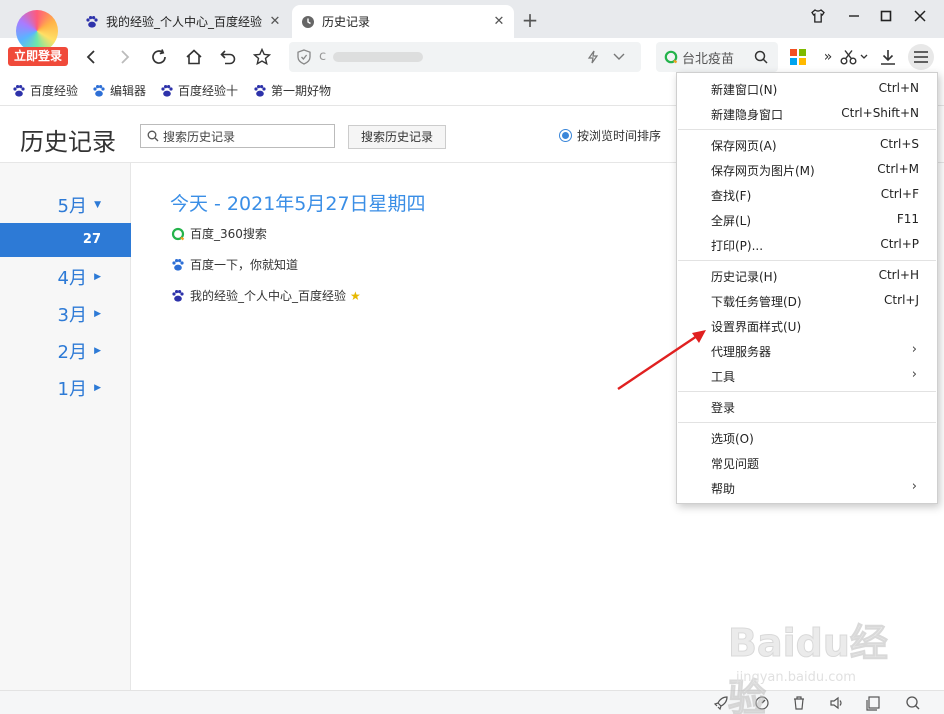  I want to click on history-search-input: 搜索历史记录, so click(237, 136).